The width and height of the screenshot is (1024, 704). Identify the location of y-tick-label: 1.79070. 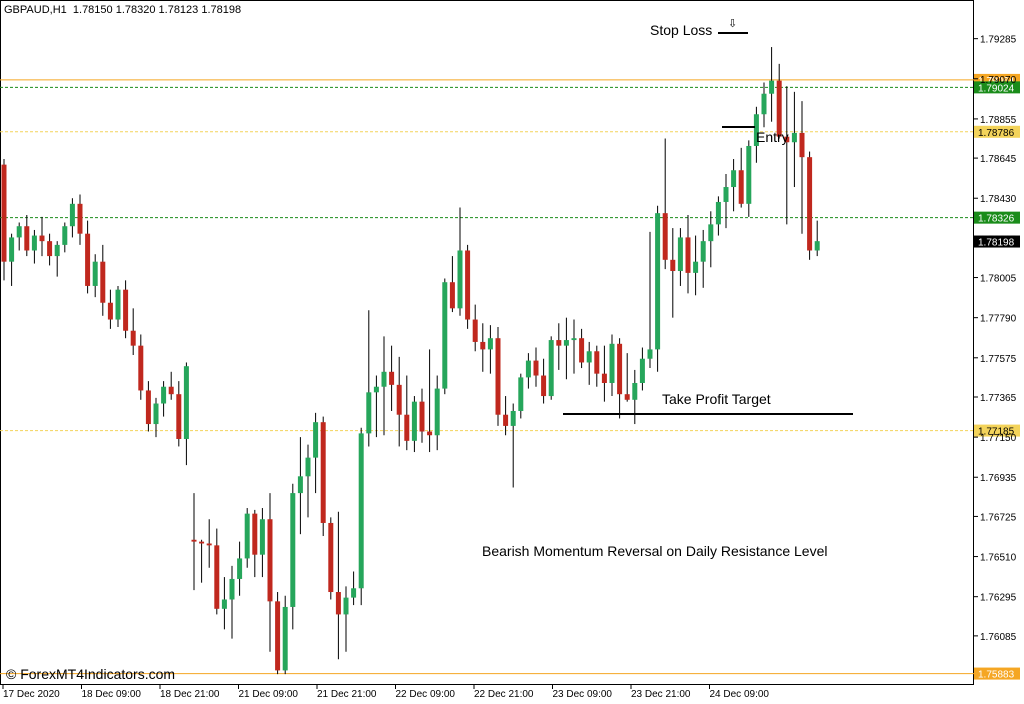
(998, 80).